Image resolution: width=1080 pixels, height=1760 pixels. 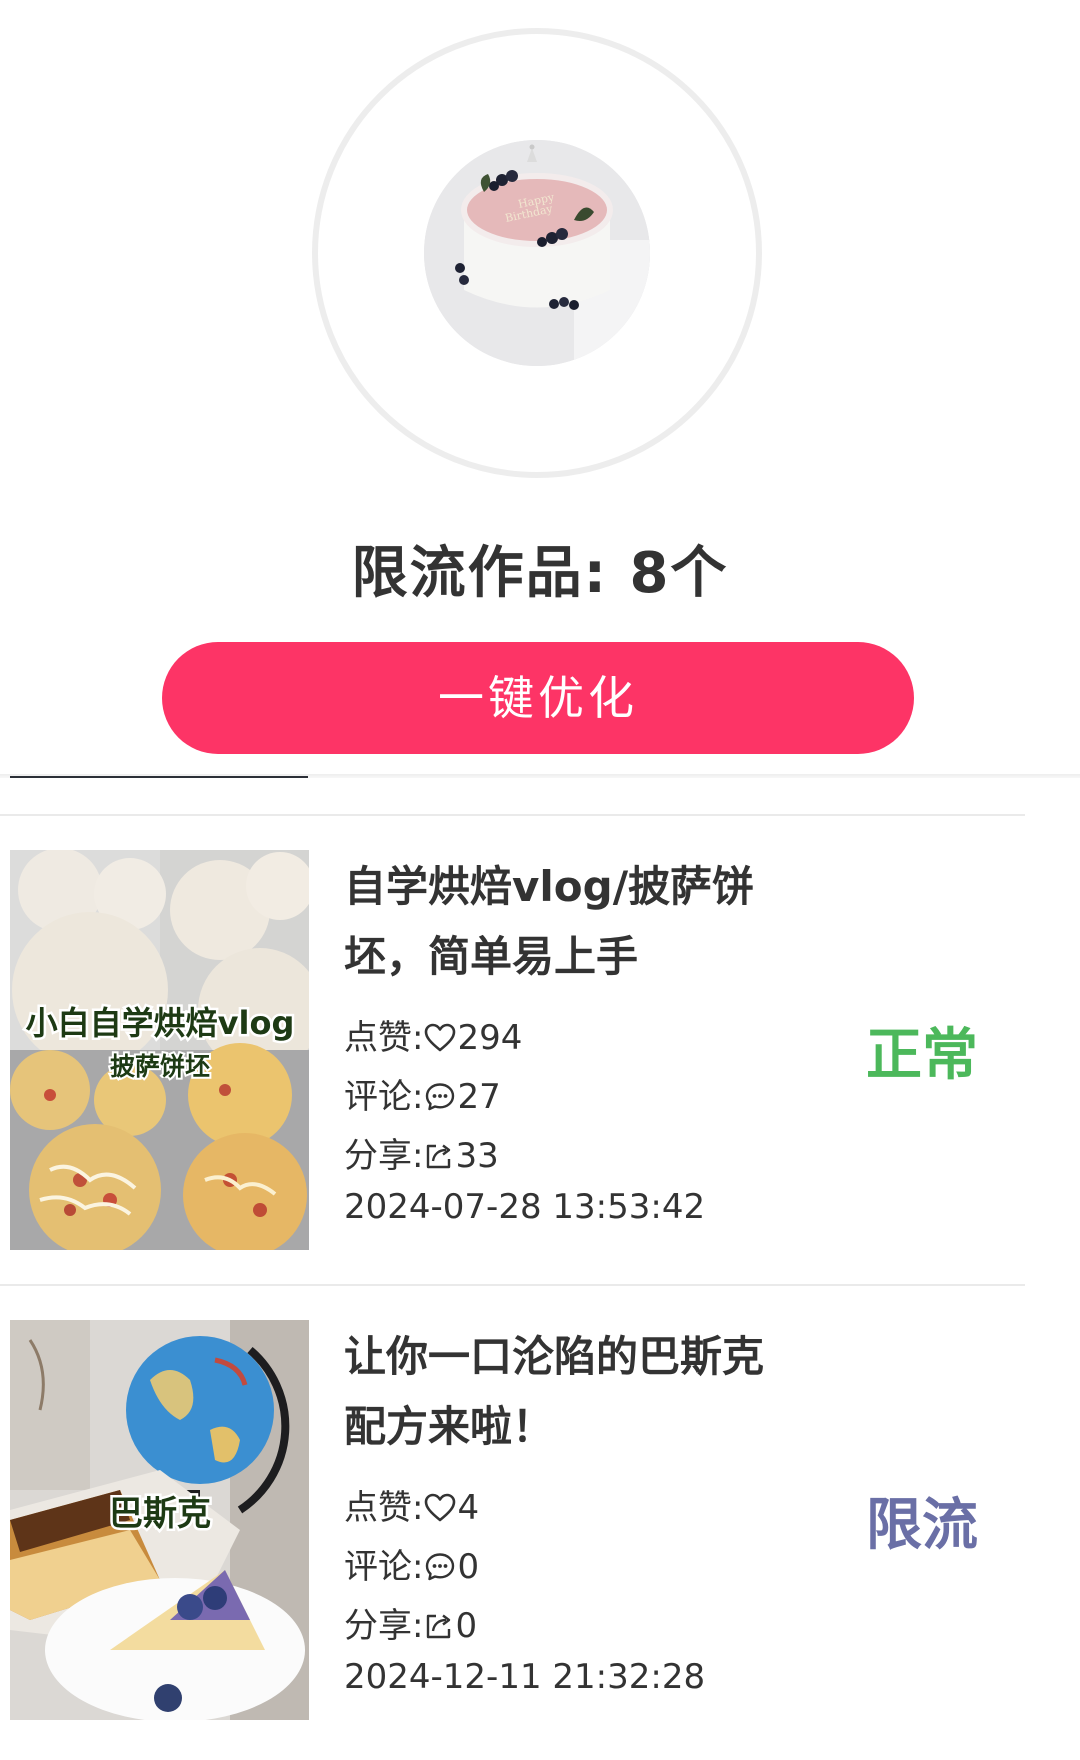 I want to click on share-count: 分享: 33, so click(x=421, y=1154).